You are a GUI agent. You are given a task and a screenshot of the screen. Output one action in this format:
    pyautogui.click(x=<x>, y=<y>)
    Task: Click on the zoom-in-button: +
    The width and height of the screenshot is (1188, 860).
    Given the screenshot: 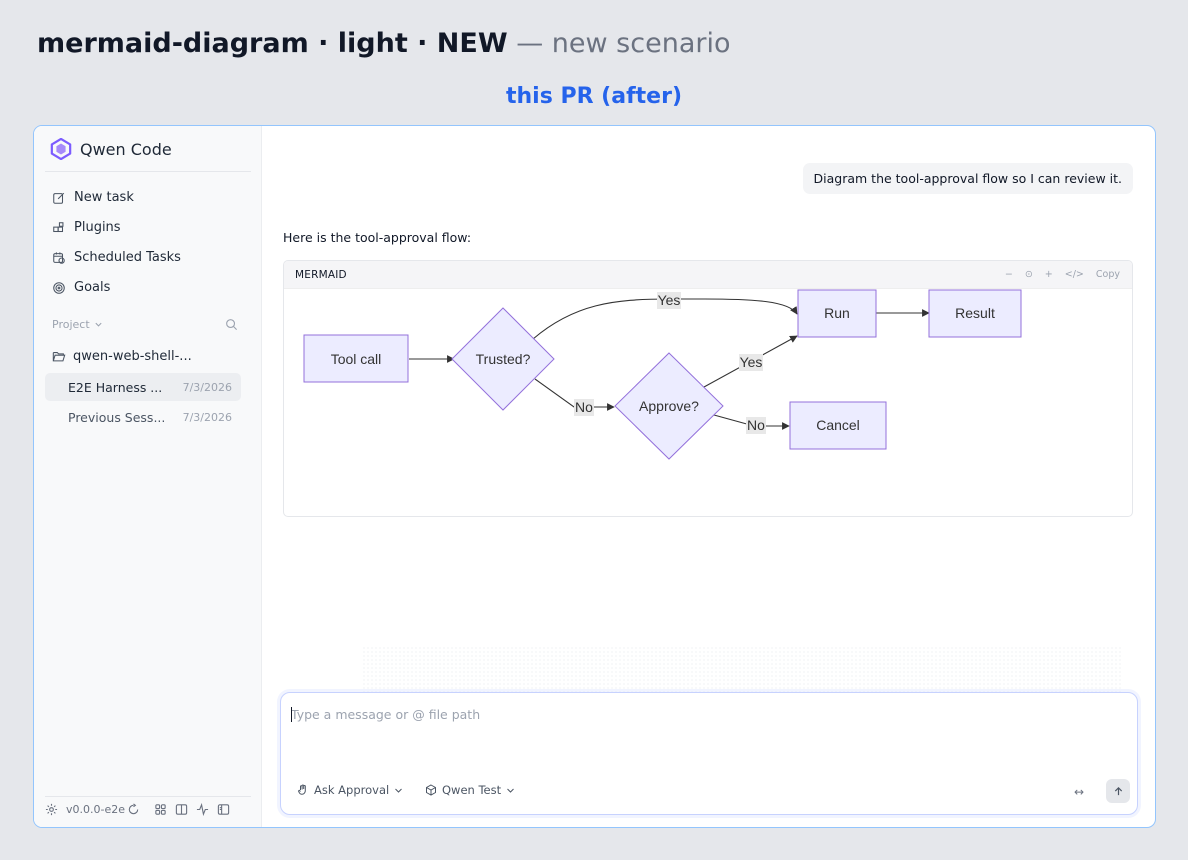 What is the action you would take?
    pyautogui.click(x=1049, y=274)
    